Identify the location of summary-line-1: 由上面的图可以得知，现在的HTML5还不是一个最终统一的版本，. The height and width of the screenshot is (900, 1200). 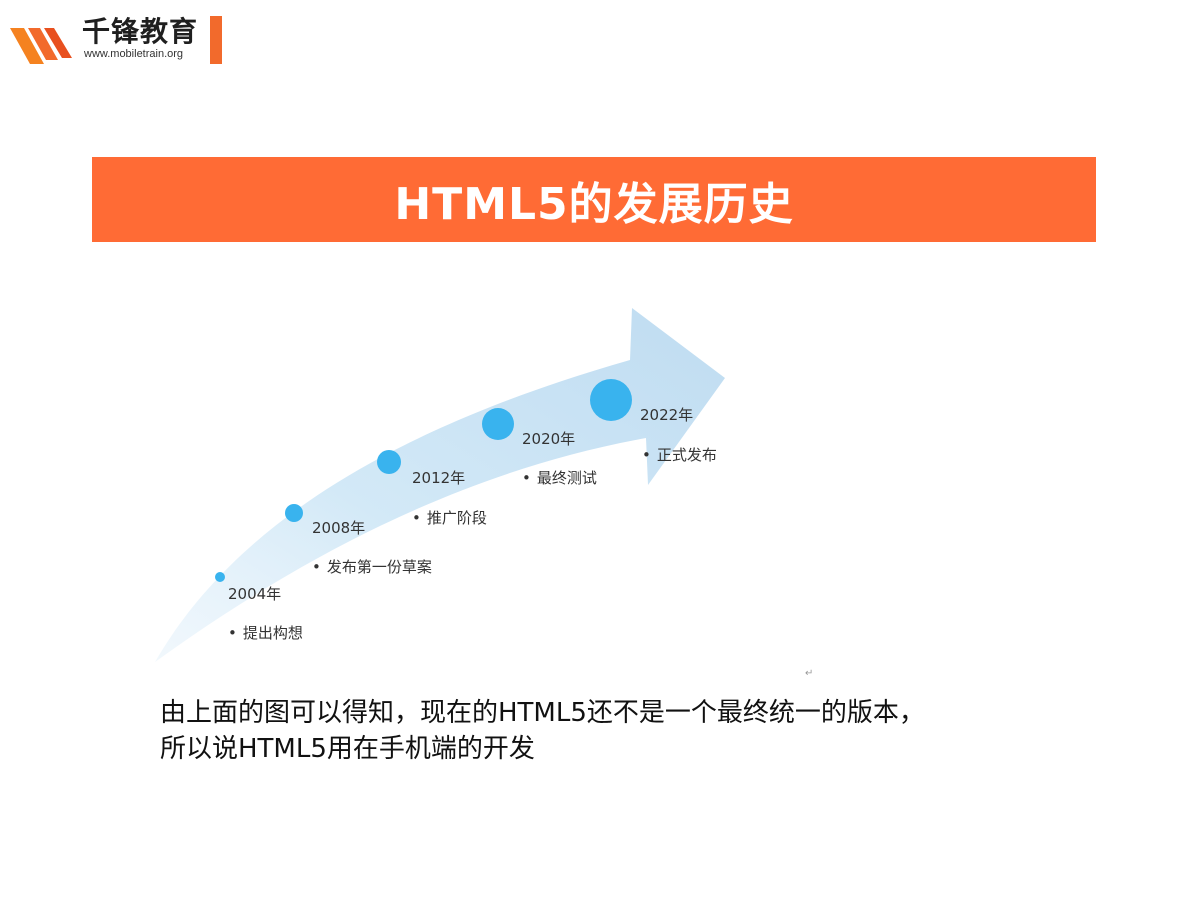
(542, 713).